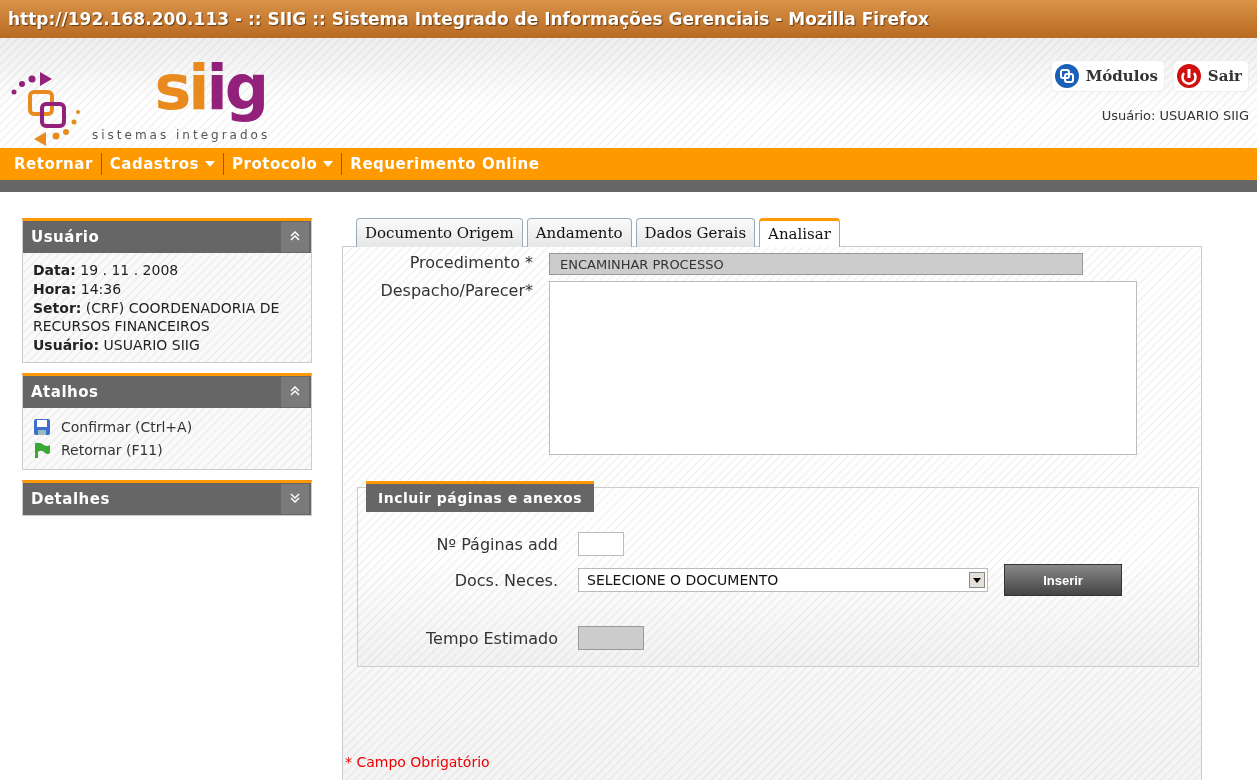 The height and width of the screenshot is (780, 1257). Describe the element at coordinates (456, 290) in the screenshot. I see `field-label: Despacho/Parecer*` at that location.